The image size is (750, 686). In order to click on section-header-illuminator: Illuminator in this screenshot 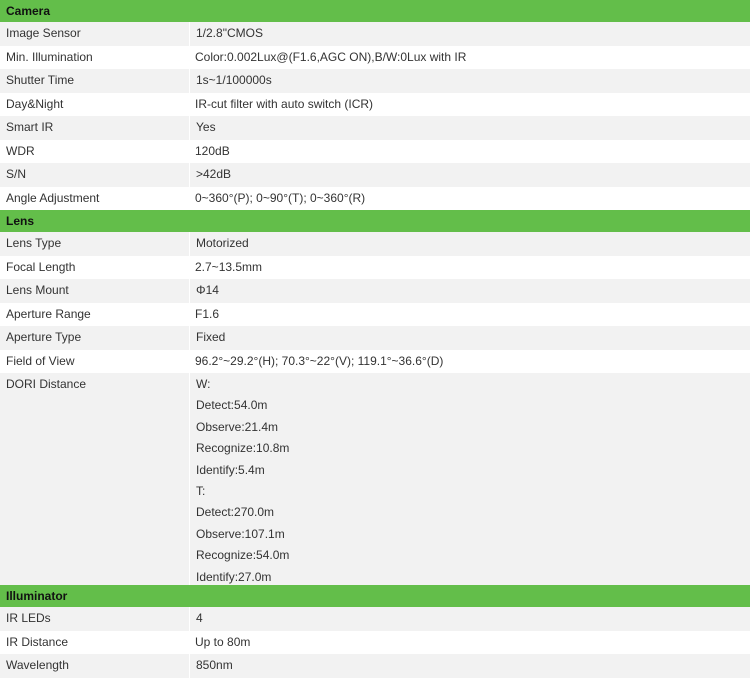, I will do `click(375, 596)`.